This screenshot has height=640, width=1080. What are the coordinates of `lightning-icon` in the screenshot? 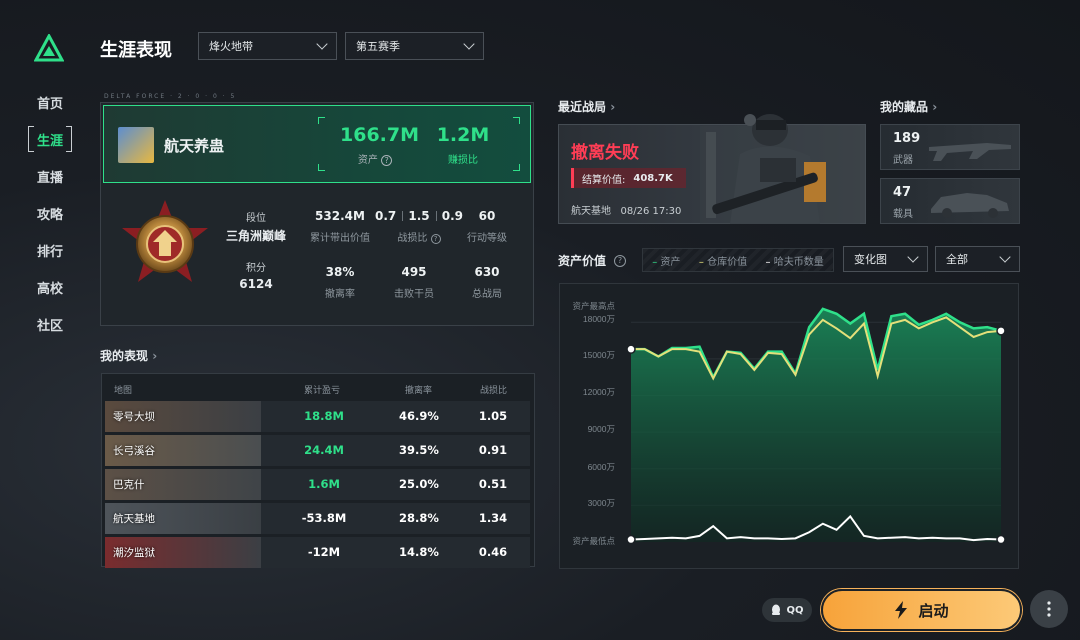 It's located at (901, 610).